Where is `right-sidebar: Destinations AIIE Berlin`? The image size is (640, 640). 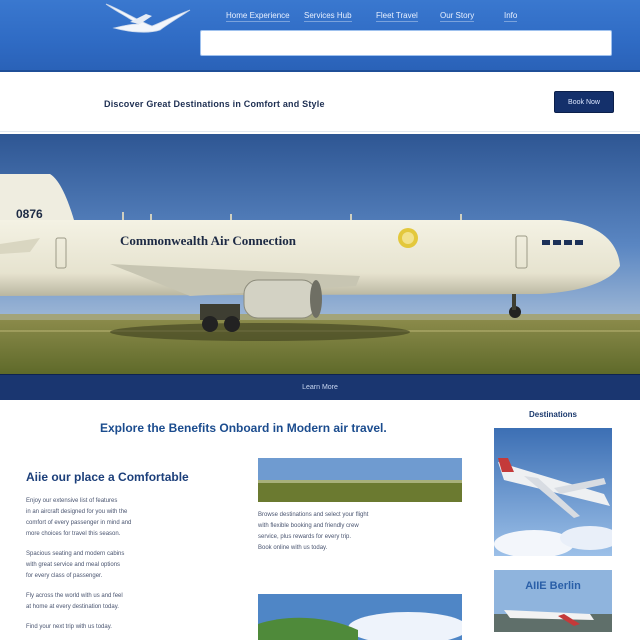
right-sidebar: Destinations AIIE Berlin is located at coordinates (553, 521).